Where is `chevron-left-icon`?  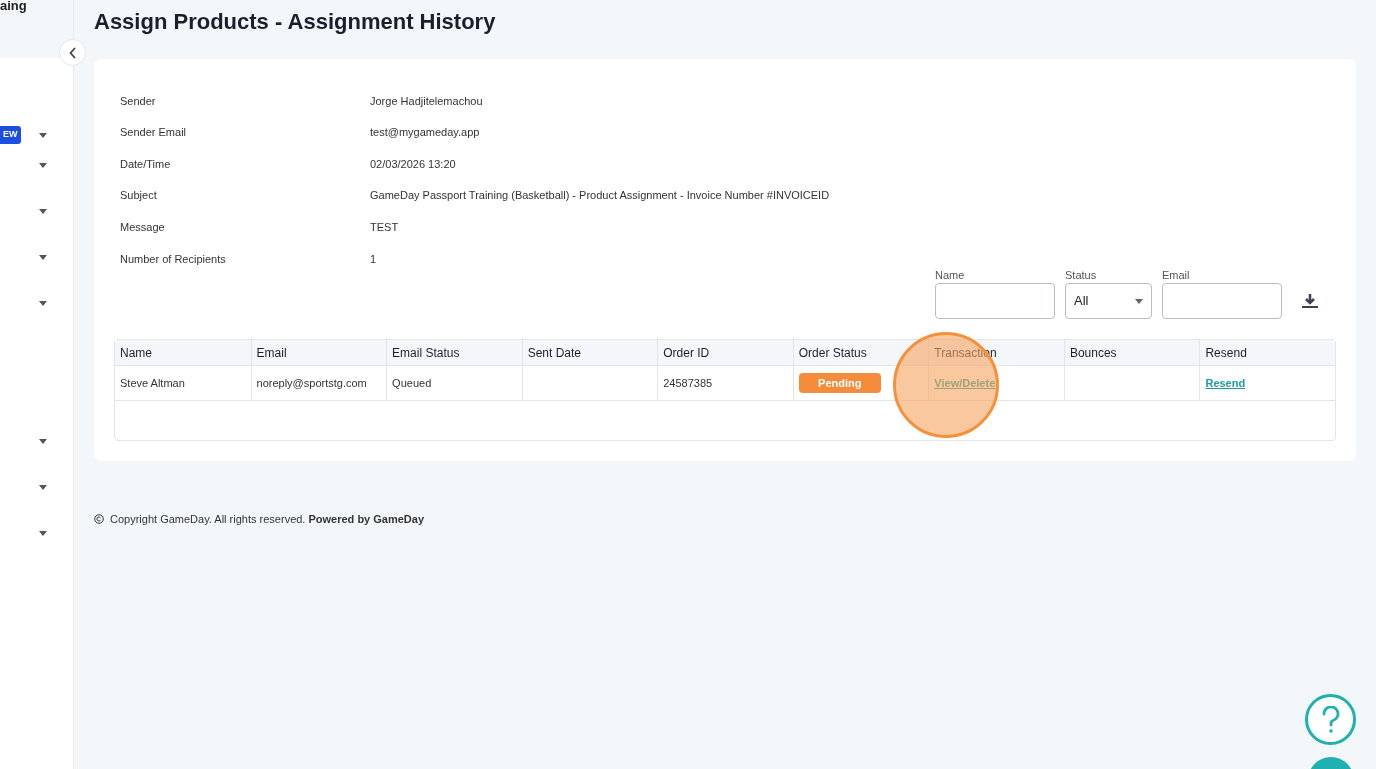 chevron-left-icon is located at coordinates (72, 52).